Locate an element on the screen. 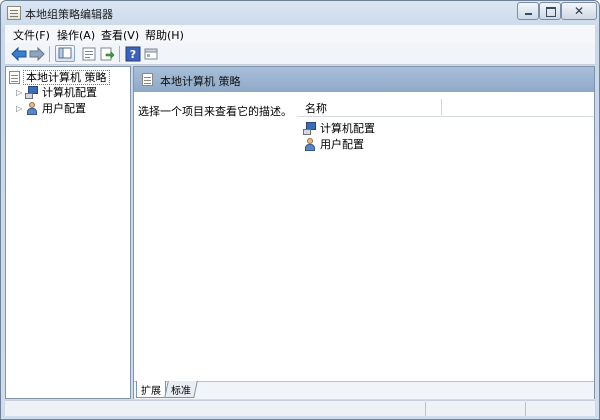 The width and height of the screenshot is (600, 420). description-text: 选择一个项目来查看它的描述。 is located at coordinates (215, 111).